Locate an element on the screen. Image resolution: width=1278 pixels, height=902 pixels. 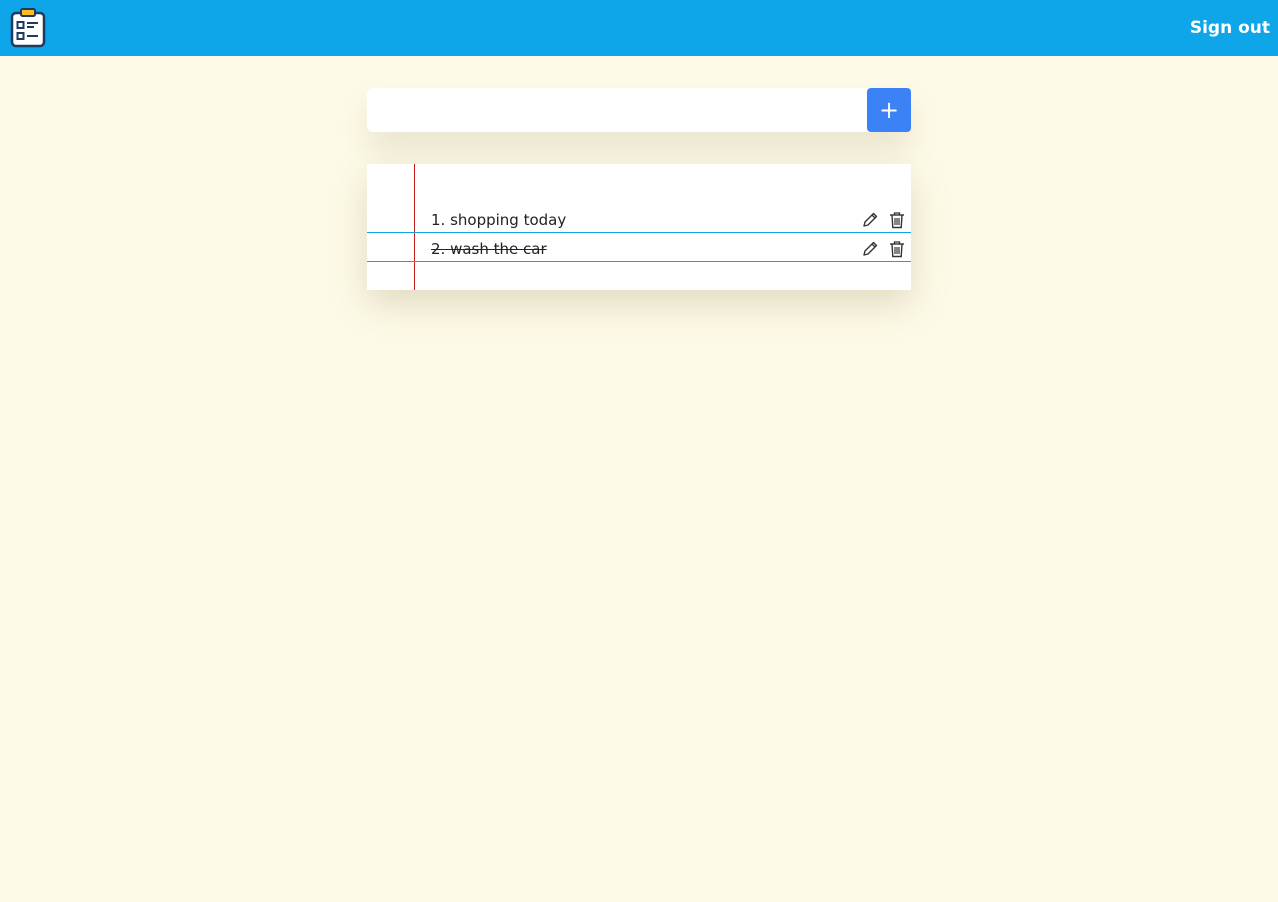
clipboard-list-icon is located at coordinates (28, 28).